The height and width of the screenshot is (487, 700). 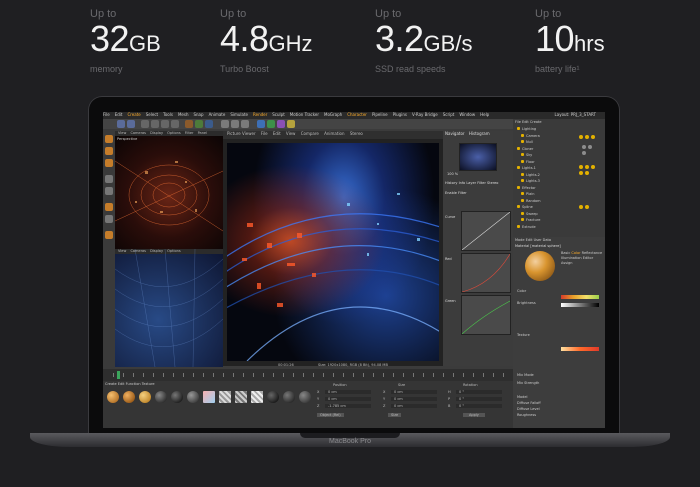 What do you see at coordinates (530, 220) in the screenshot?
I see `object-row: Fracture` at bounding box center [530, 220].